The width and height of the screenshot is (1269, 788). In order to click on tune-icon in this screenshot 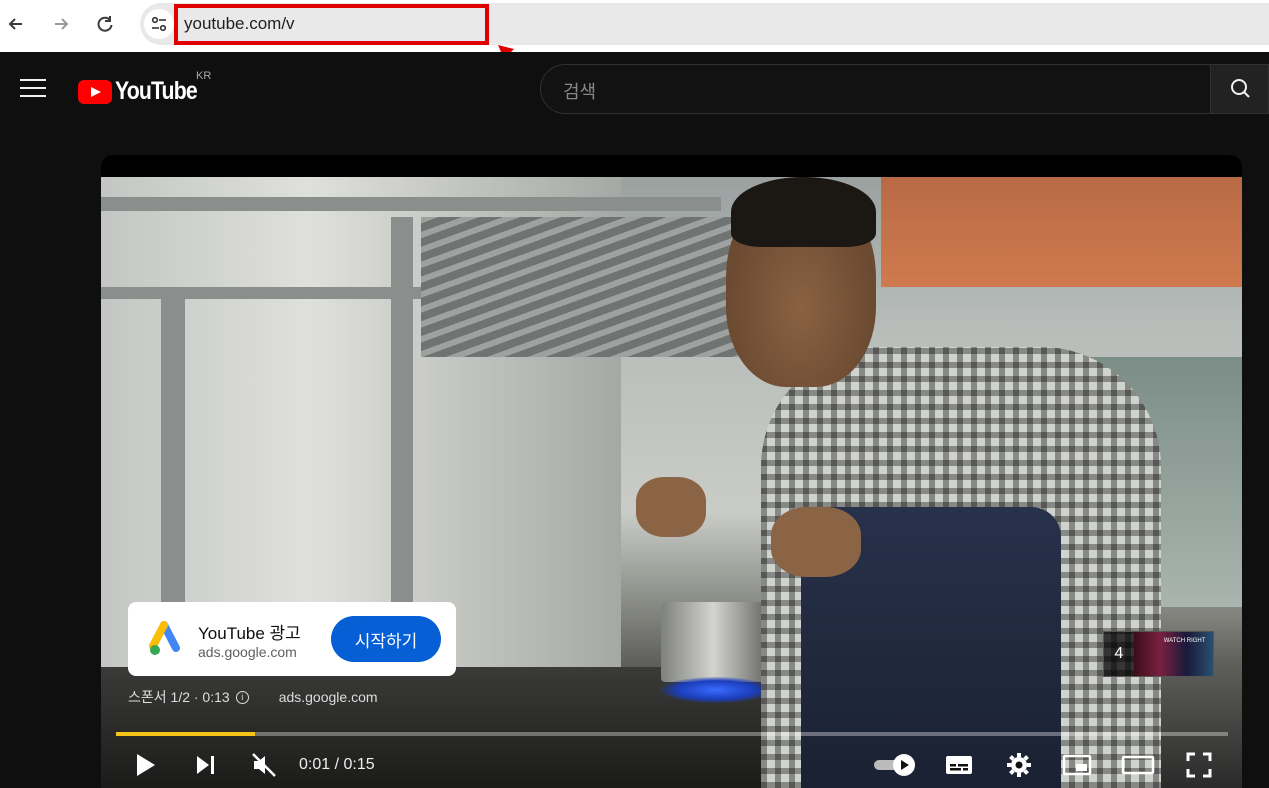, I will do `click(159, 24)`.